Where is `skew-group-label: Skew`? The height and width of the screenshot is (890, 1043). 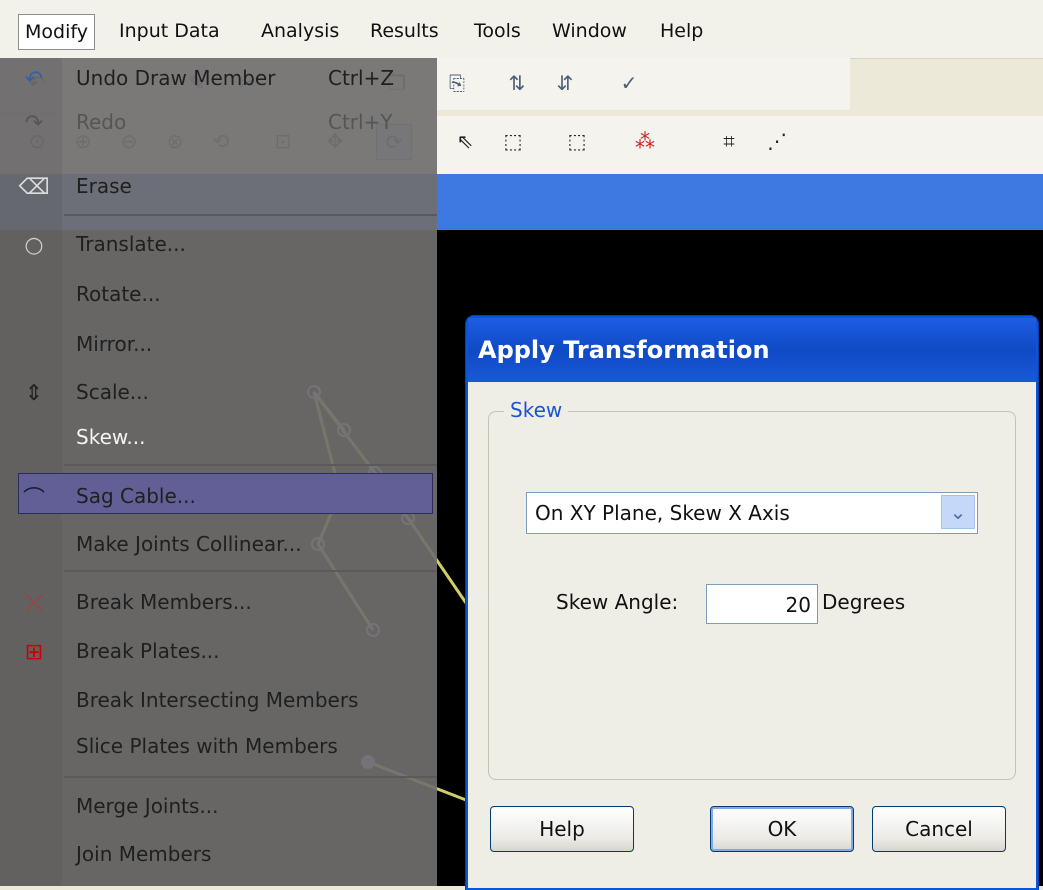
skew-group-label: Skew is located at coordinates (536, 410).